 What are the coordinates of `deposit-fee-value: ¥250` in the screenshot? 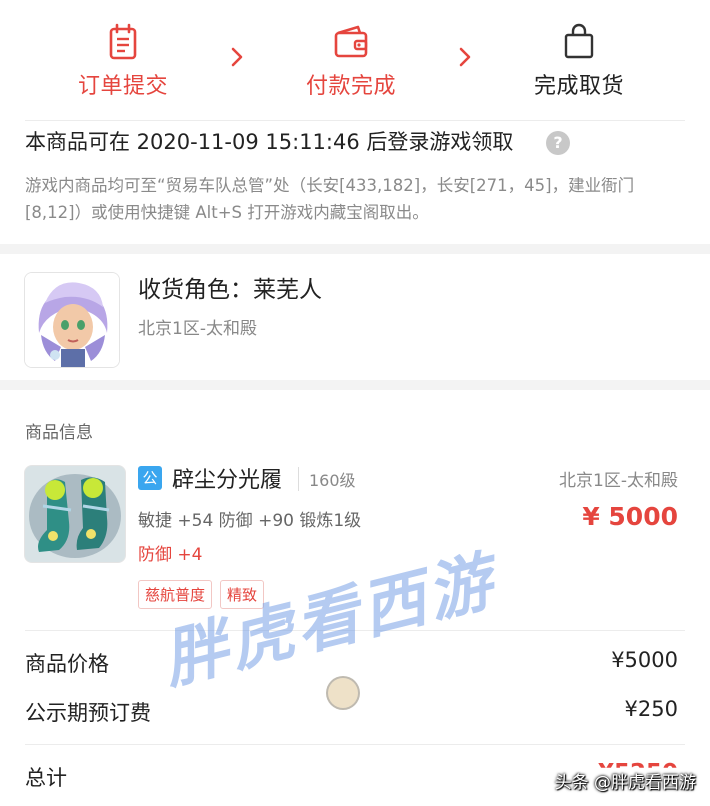 It's located at (651, 709).